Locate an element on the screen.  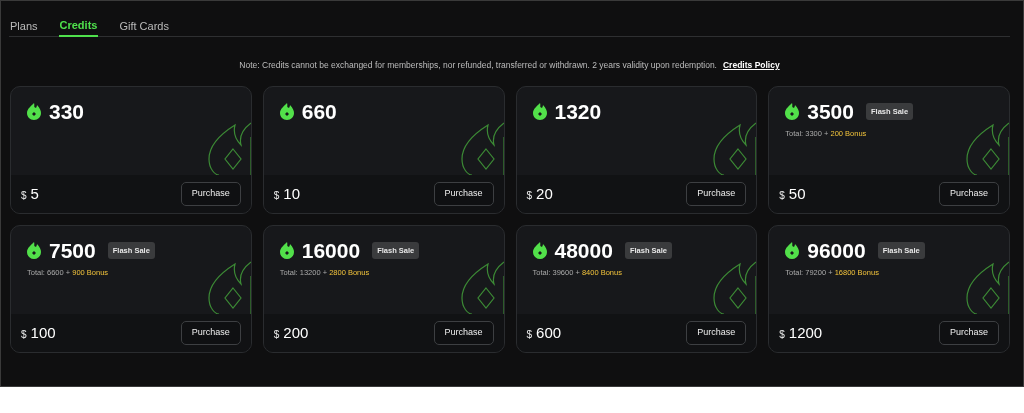
note-text: Note: Credits cannot be exchanged for memberships, nor refunded, transferred or withdrawn. 2 years validity upon redemption. is located at coordinates (478, 65).